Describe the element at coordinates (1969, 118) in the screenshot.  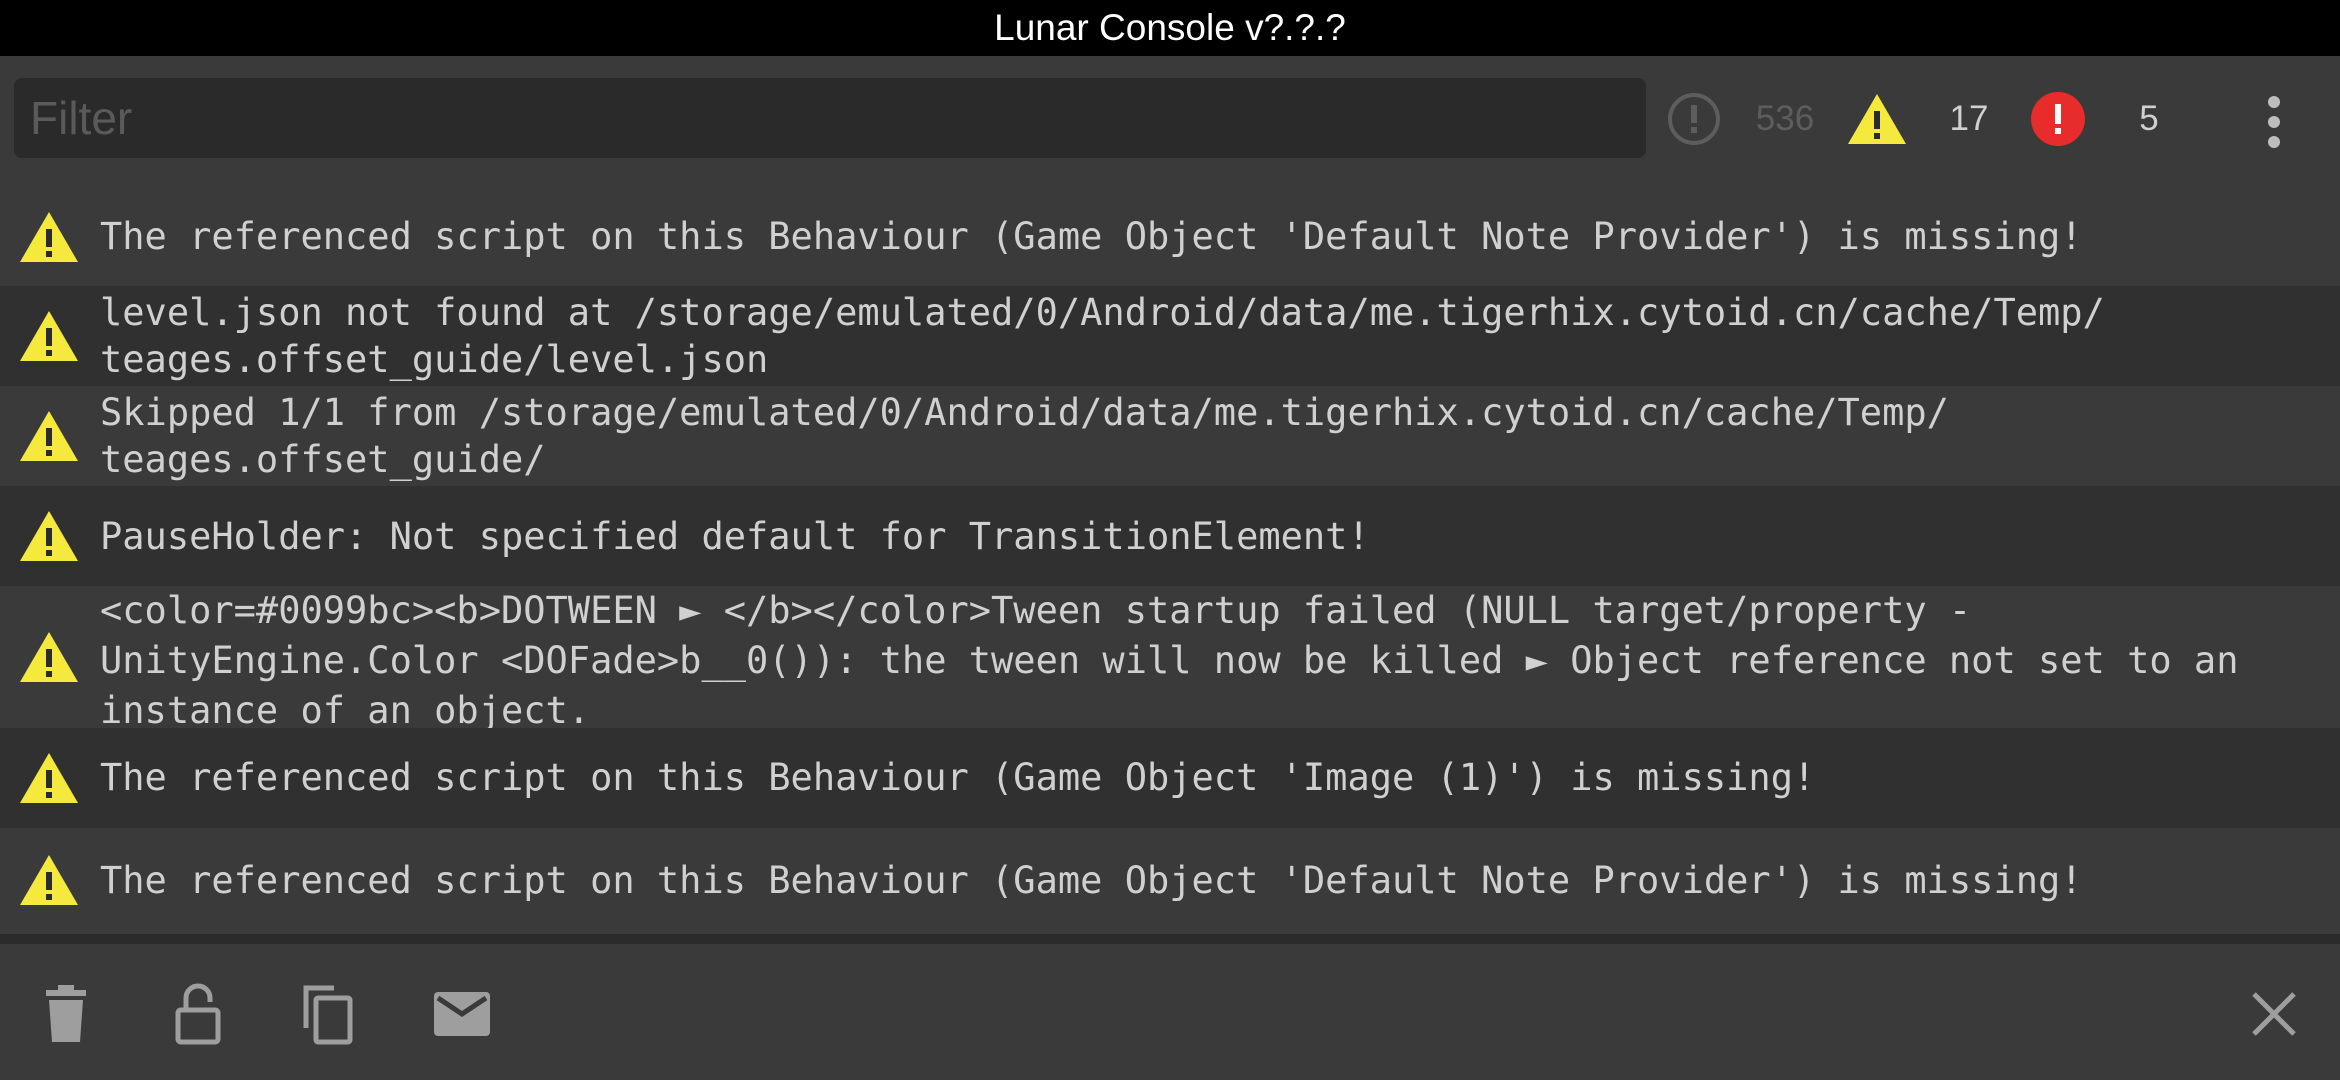
I see `warning-count: 17` at that location.